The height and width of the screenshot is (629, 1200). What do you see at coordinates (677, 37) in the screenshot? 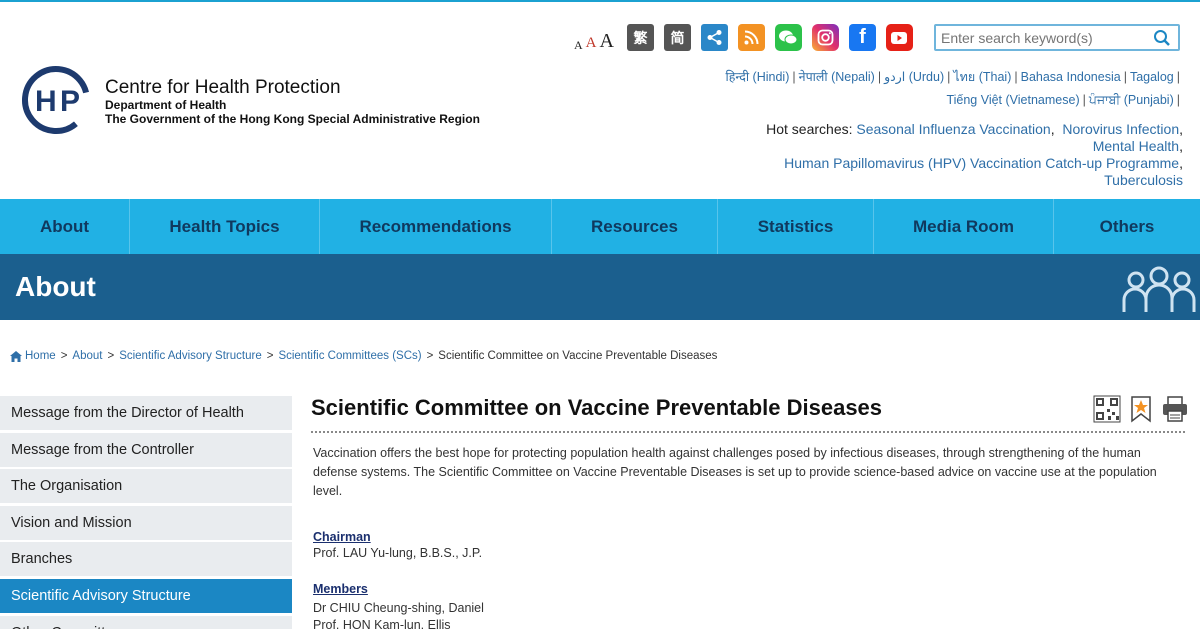
I see `simplified-chinese-button: 简` at bounding box center [677, 37].